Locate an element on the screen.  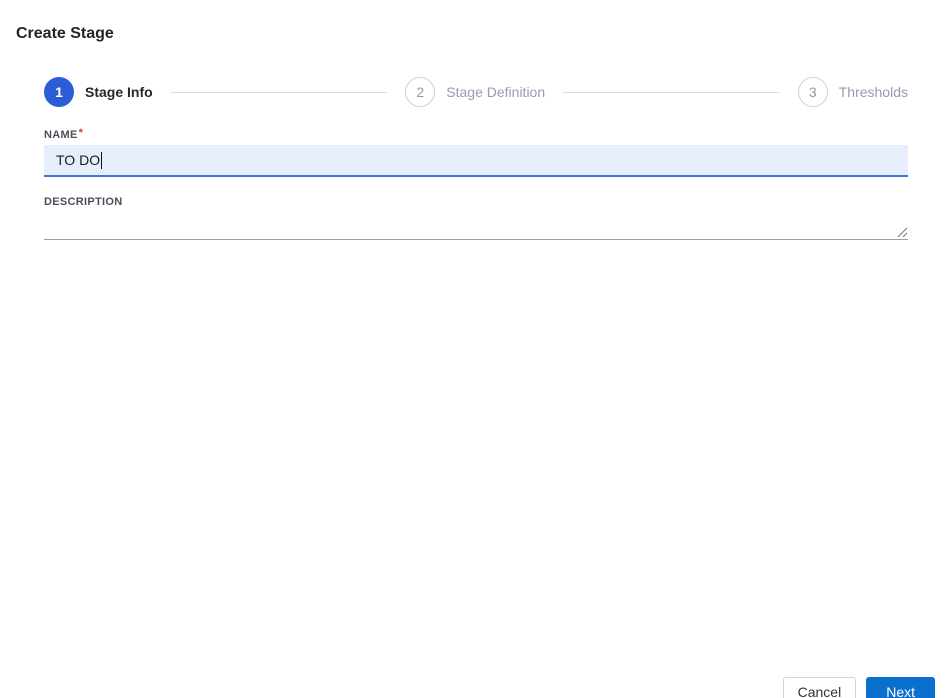
required-asterisk: * is located at coordinates (81, 133).